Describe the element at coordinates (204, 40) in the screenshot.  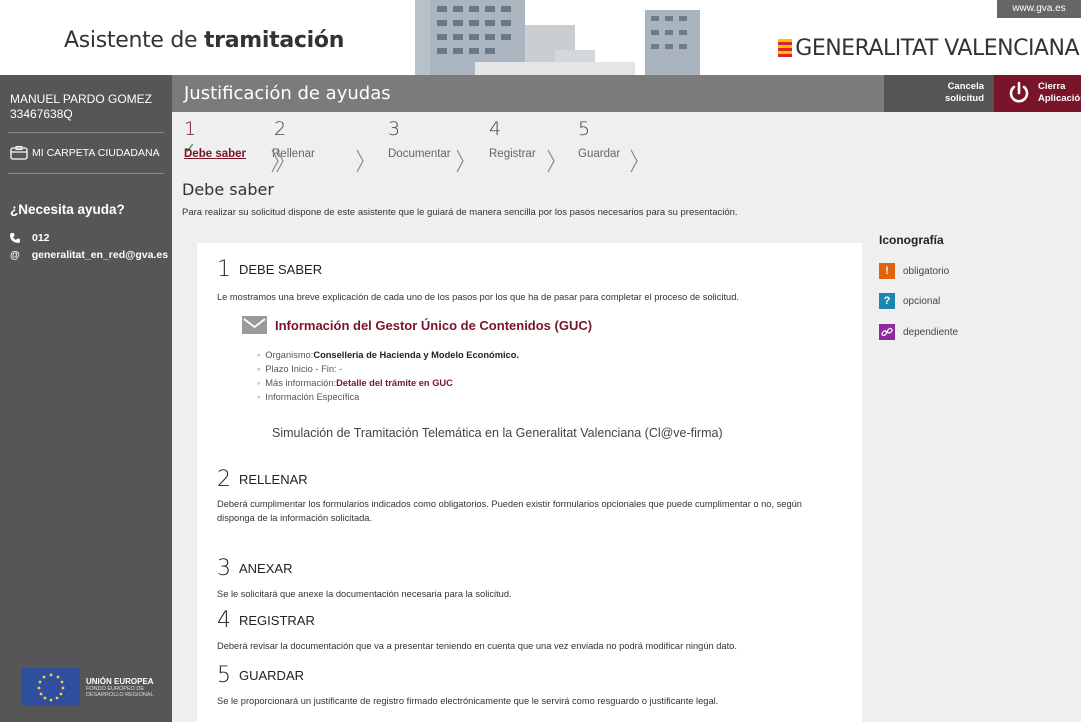
I see `app-title: Asistente de tramitación` at that location.